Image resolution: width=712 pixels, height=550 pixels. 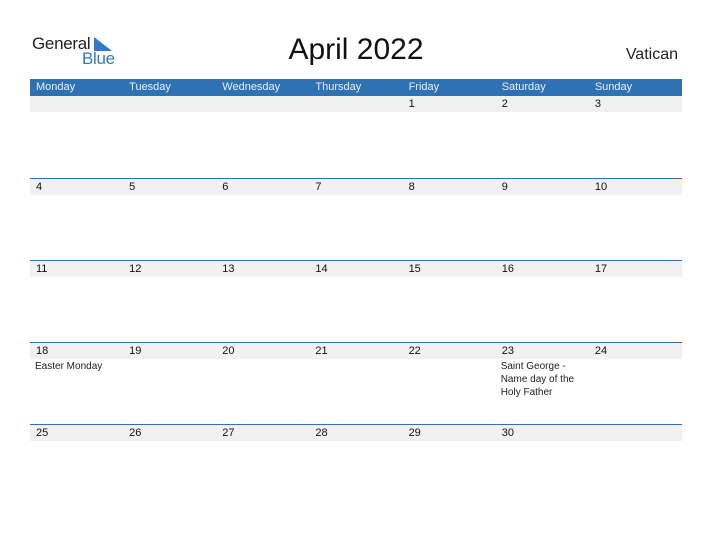 What do you see at coordinates (356, 301) in the screenshot?
I see `week-row: 11 12 13 14 15 16 17` at bounding box center [356, 301].